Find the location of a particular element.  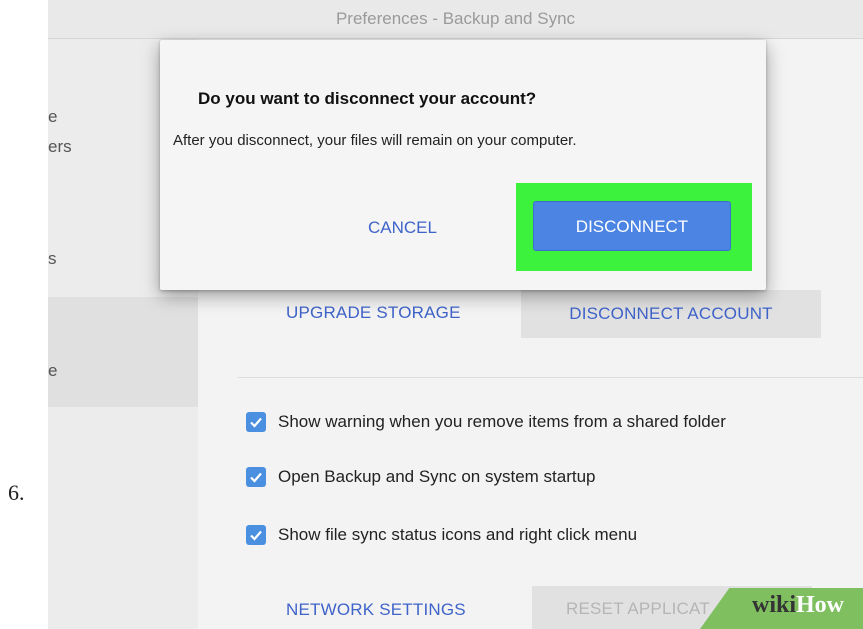

network-settings-button: NETWORK SETTINGS is located at coordinates (376, 610).